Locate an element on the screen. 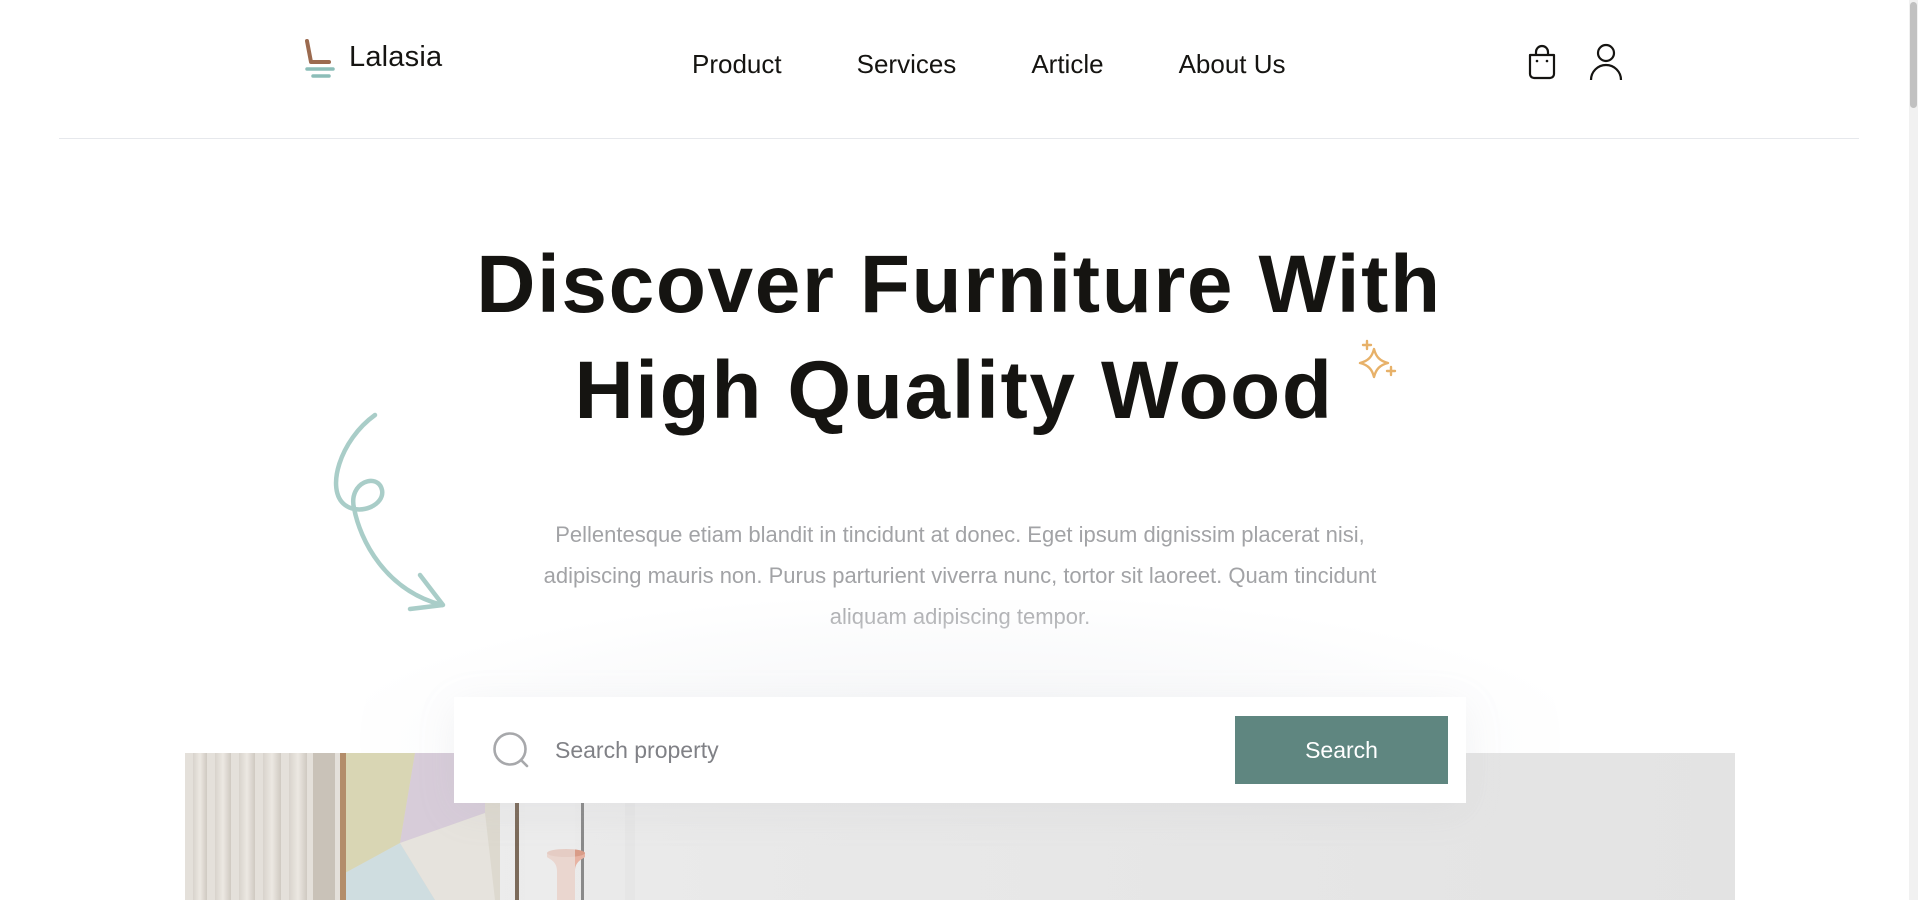  curly-arrow-icon is located at coordinates (389, 512).